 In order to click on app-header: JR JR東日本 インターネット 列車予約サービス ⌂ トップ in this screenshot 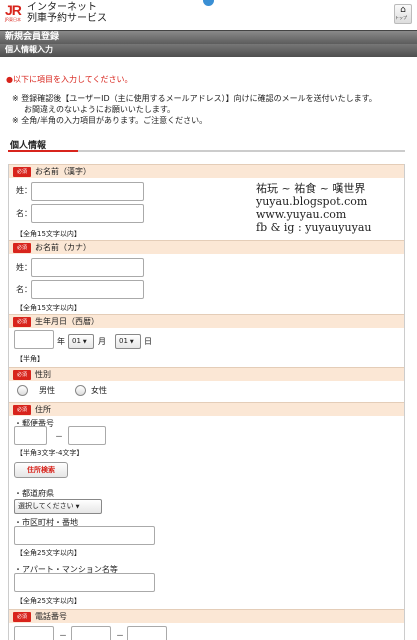, I will do `click(208, 15)`.